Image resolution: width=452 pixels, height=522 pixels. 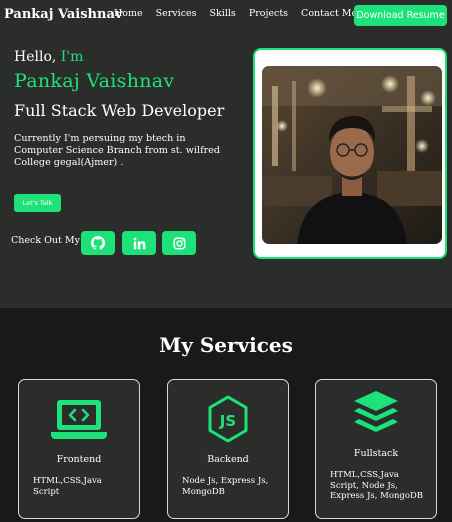 What do you see at coordinates (119, 110) in the screenshot?
I see `hero-role: Full Stack Web Developer` at bounding box center [119, 110].